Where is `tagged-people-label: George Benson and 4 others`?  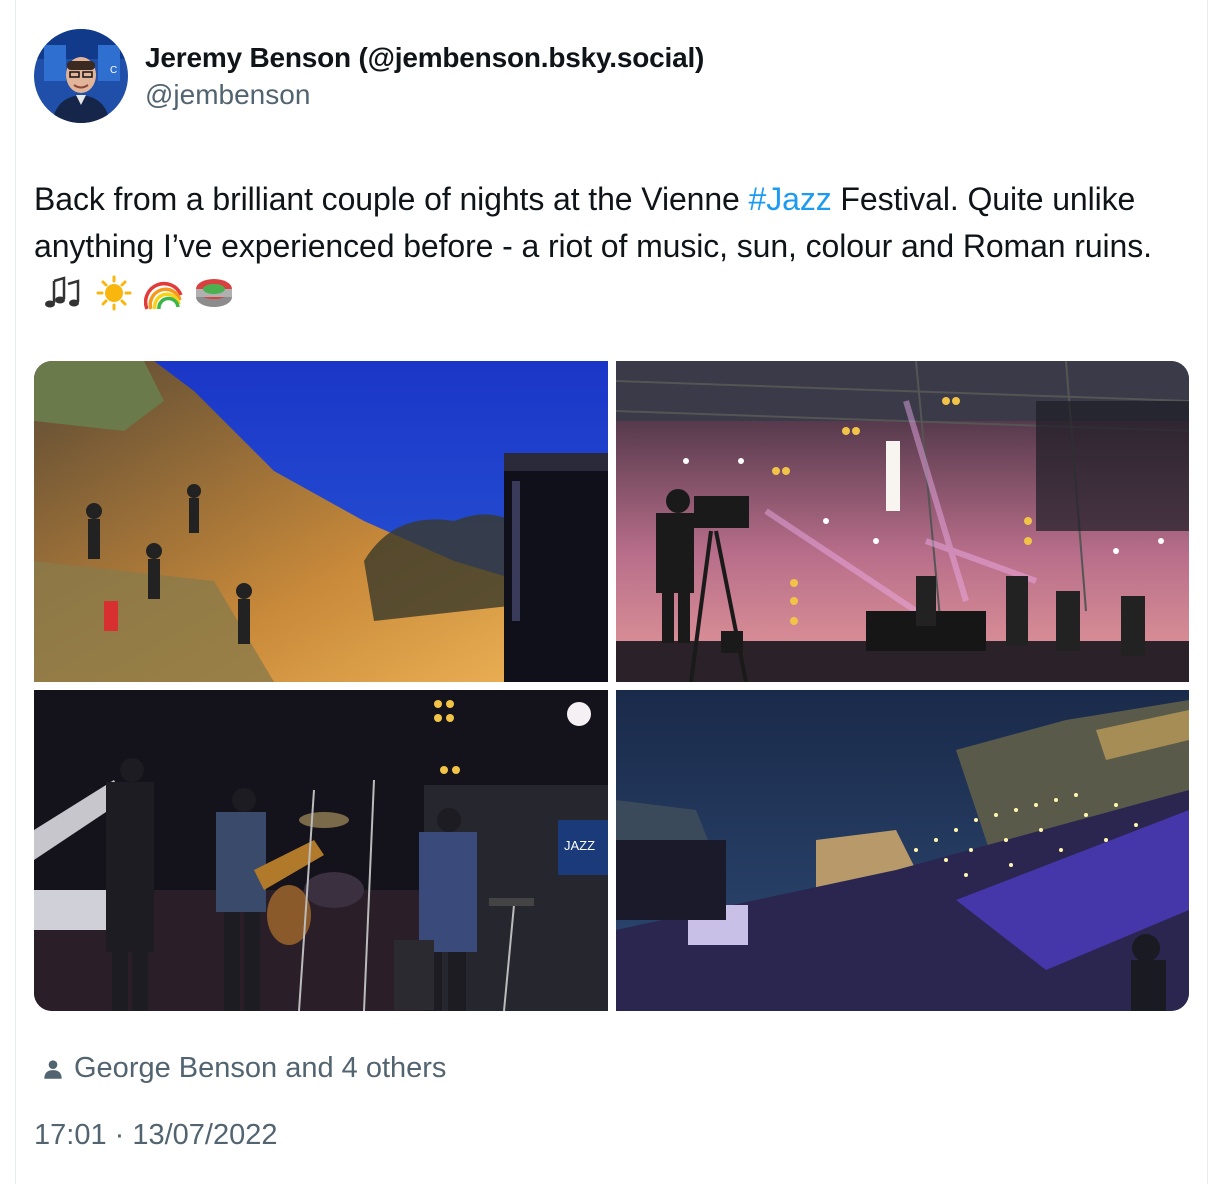 tagged-people-label: George Benson and 4 others is located at coordinates (260, 1068).